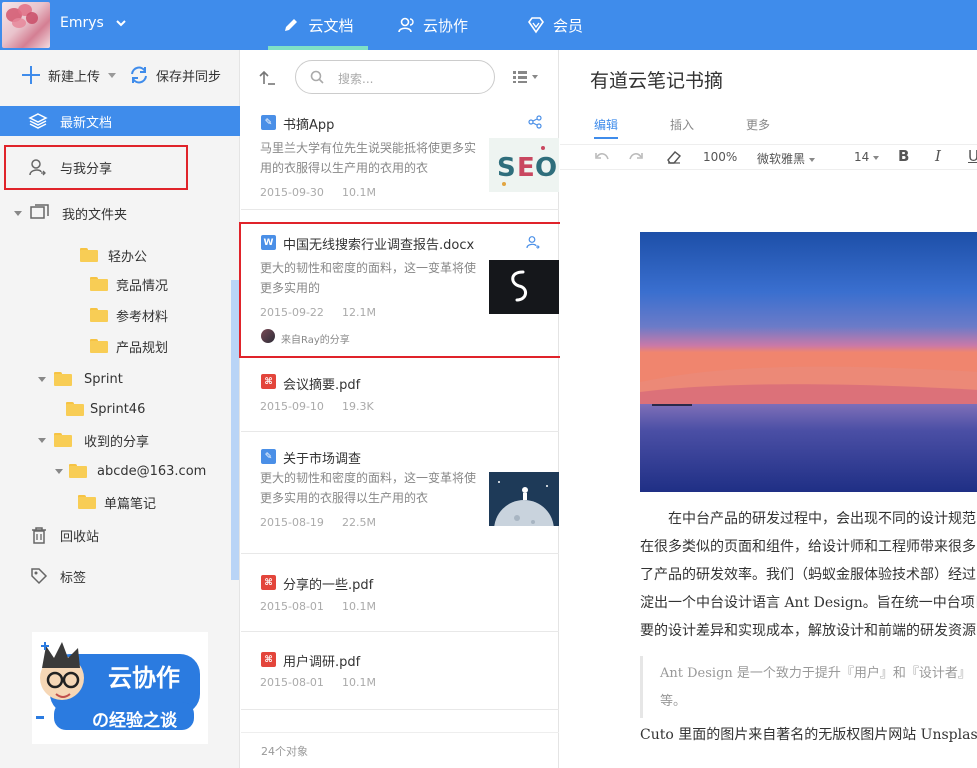 The height and width of the screenshot is (768, 977). I want to click on italic-button: I, so click(938, 156).